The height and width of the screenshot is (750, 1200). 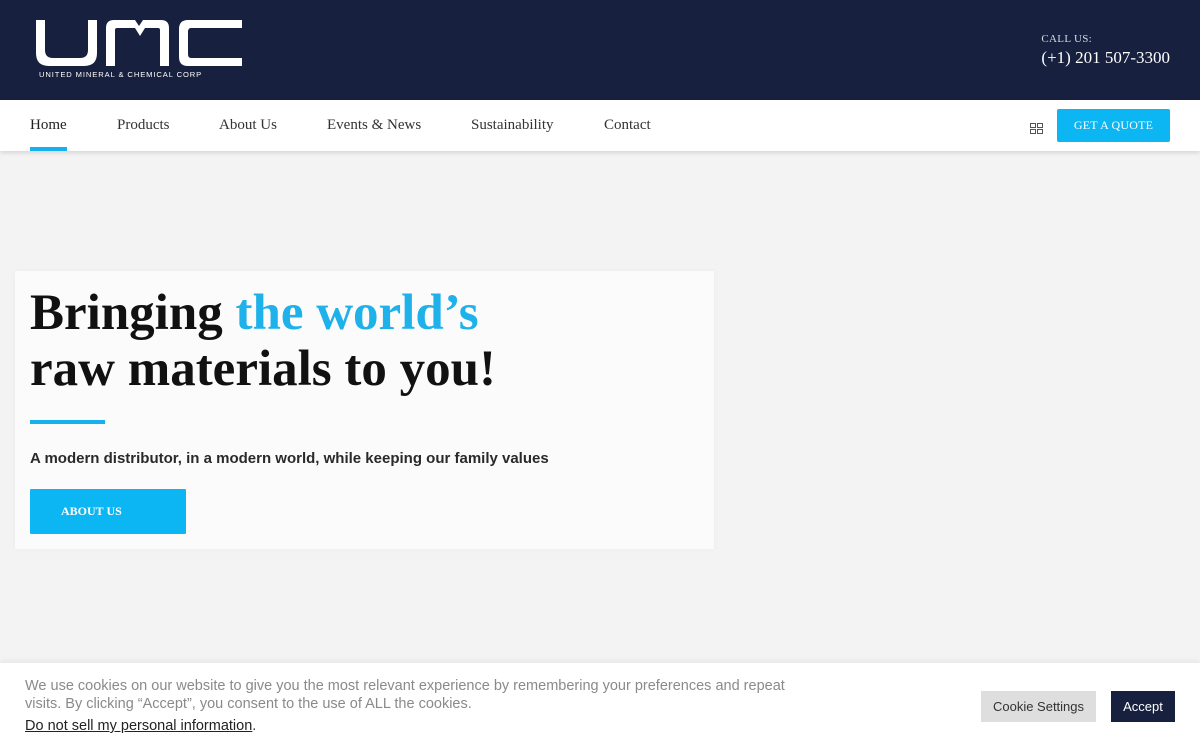 What do you see at coordinates (512, 125) in the screenshot?
I see `nav-item-sustainability: Sustainability` at bounding box center [512, 125].